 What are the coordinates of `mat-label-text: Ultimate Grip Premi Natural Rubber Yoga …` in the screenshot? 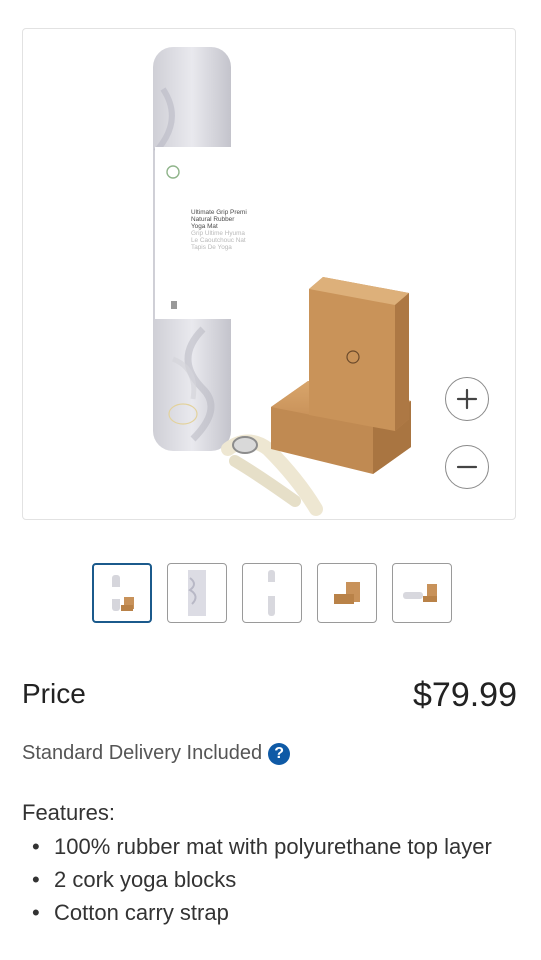 It's located at (222, 230).